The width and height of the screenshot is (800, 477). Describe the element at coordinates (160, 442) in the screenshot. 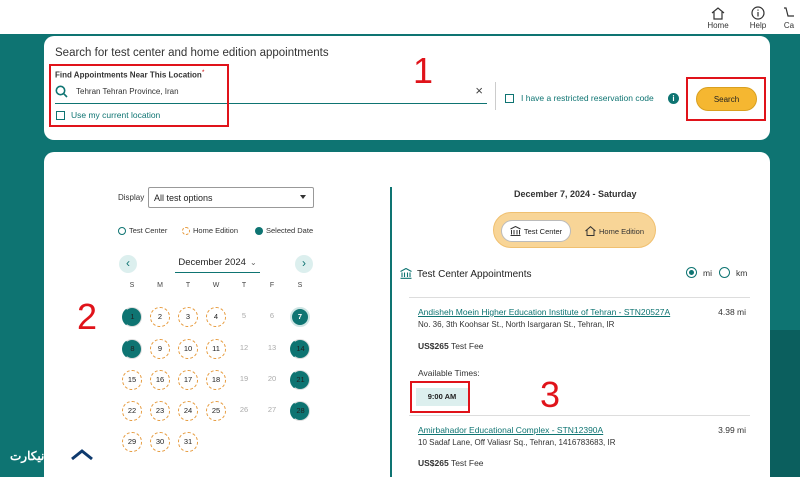

I see `calendar-day: 30` at that location.